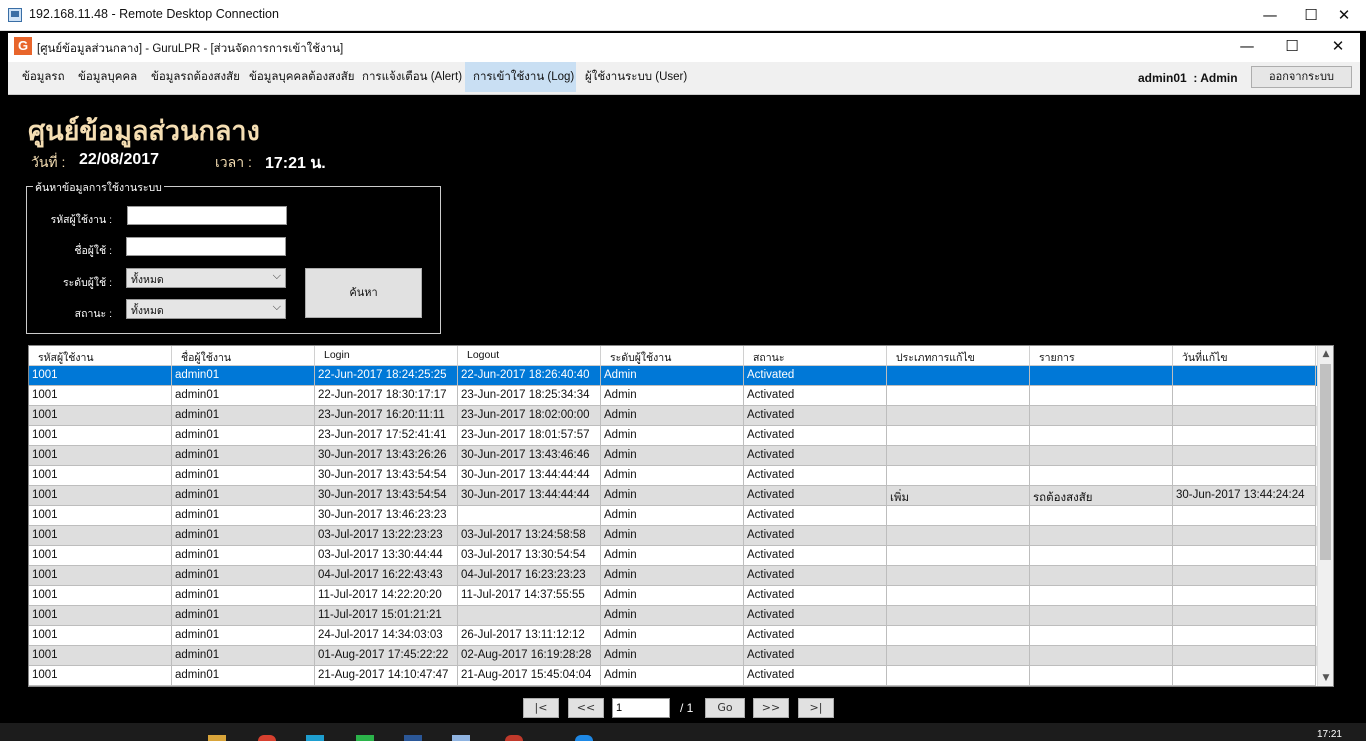 Image resolution: width=1366 pixels, height=741 pixels. Describe the element at coordinates (1292, 46) in the screenshot. I see `app-maximize-button: ☐` at that location.